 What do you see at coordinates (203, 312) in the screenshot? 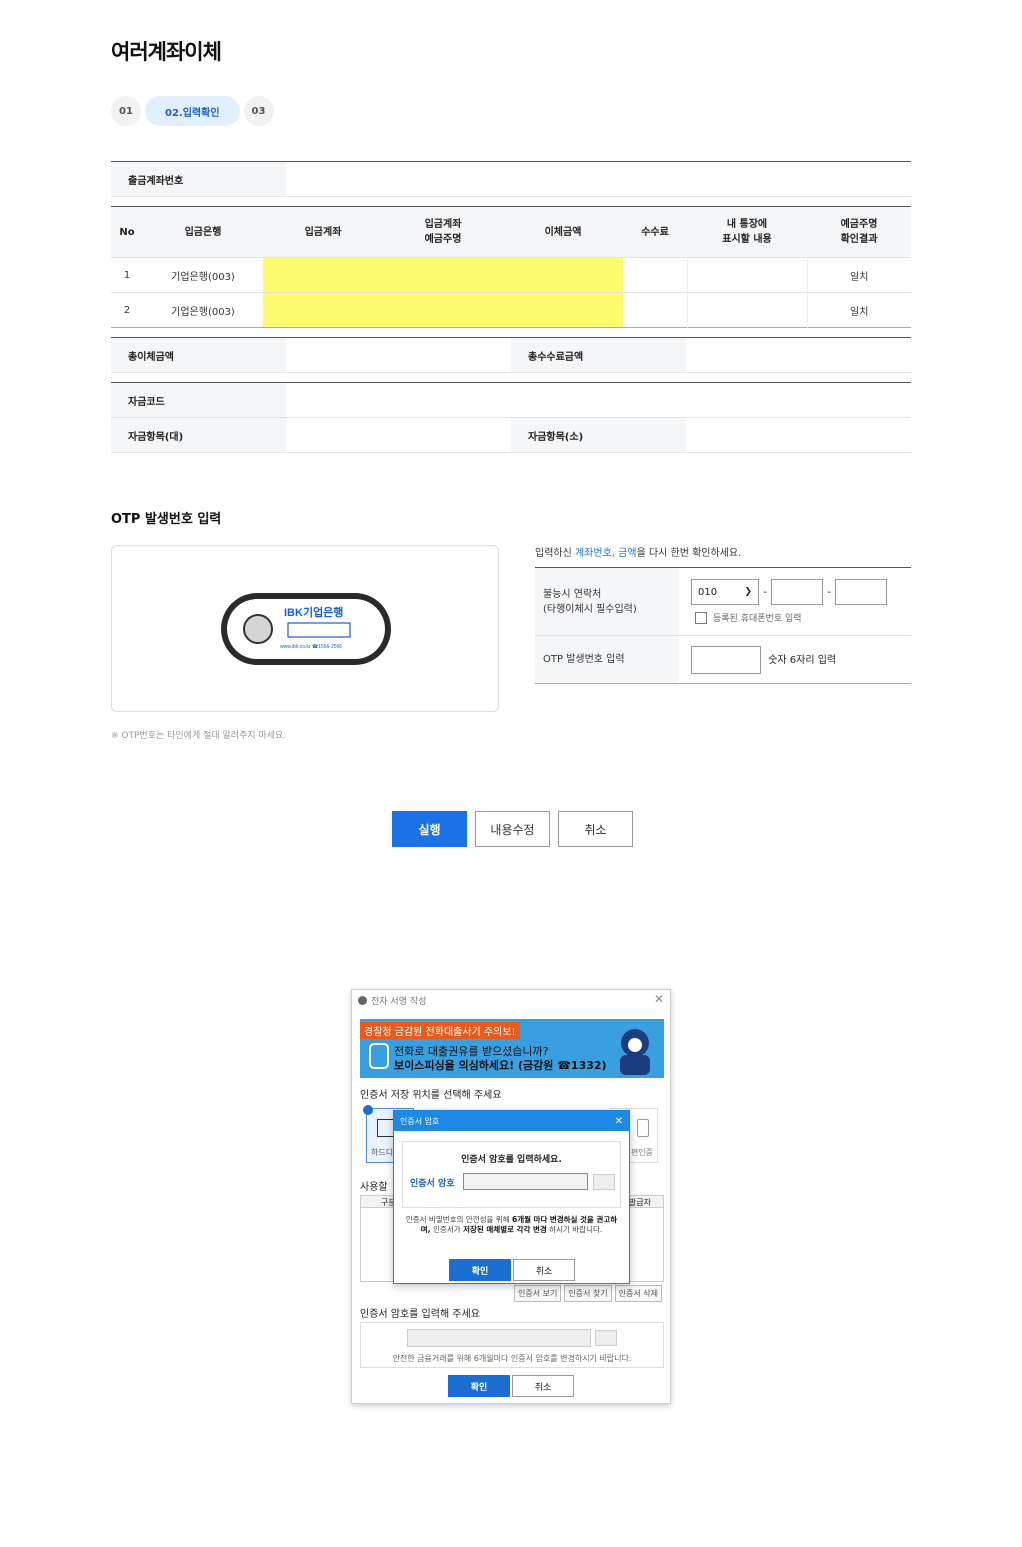
I see `row-bank: 기업은행(003)` at bounding box center [203, 312].